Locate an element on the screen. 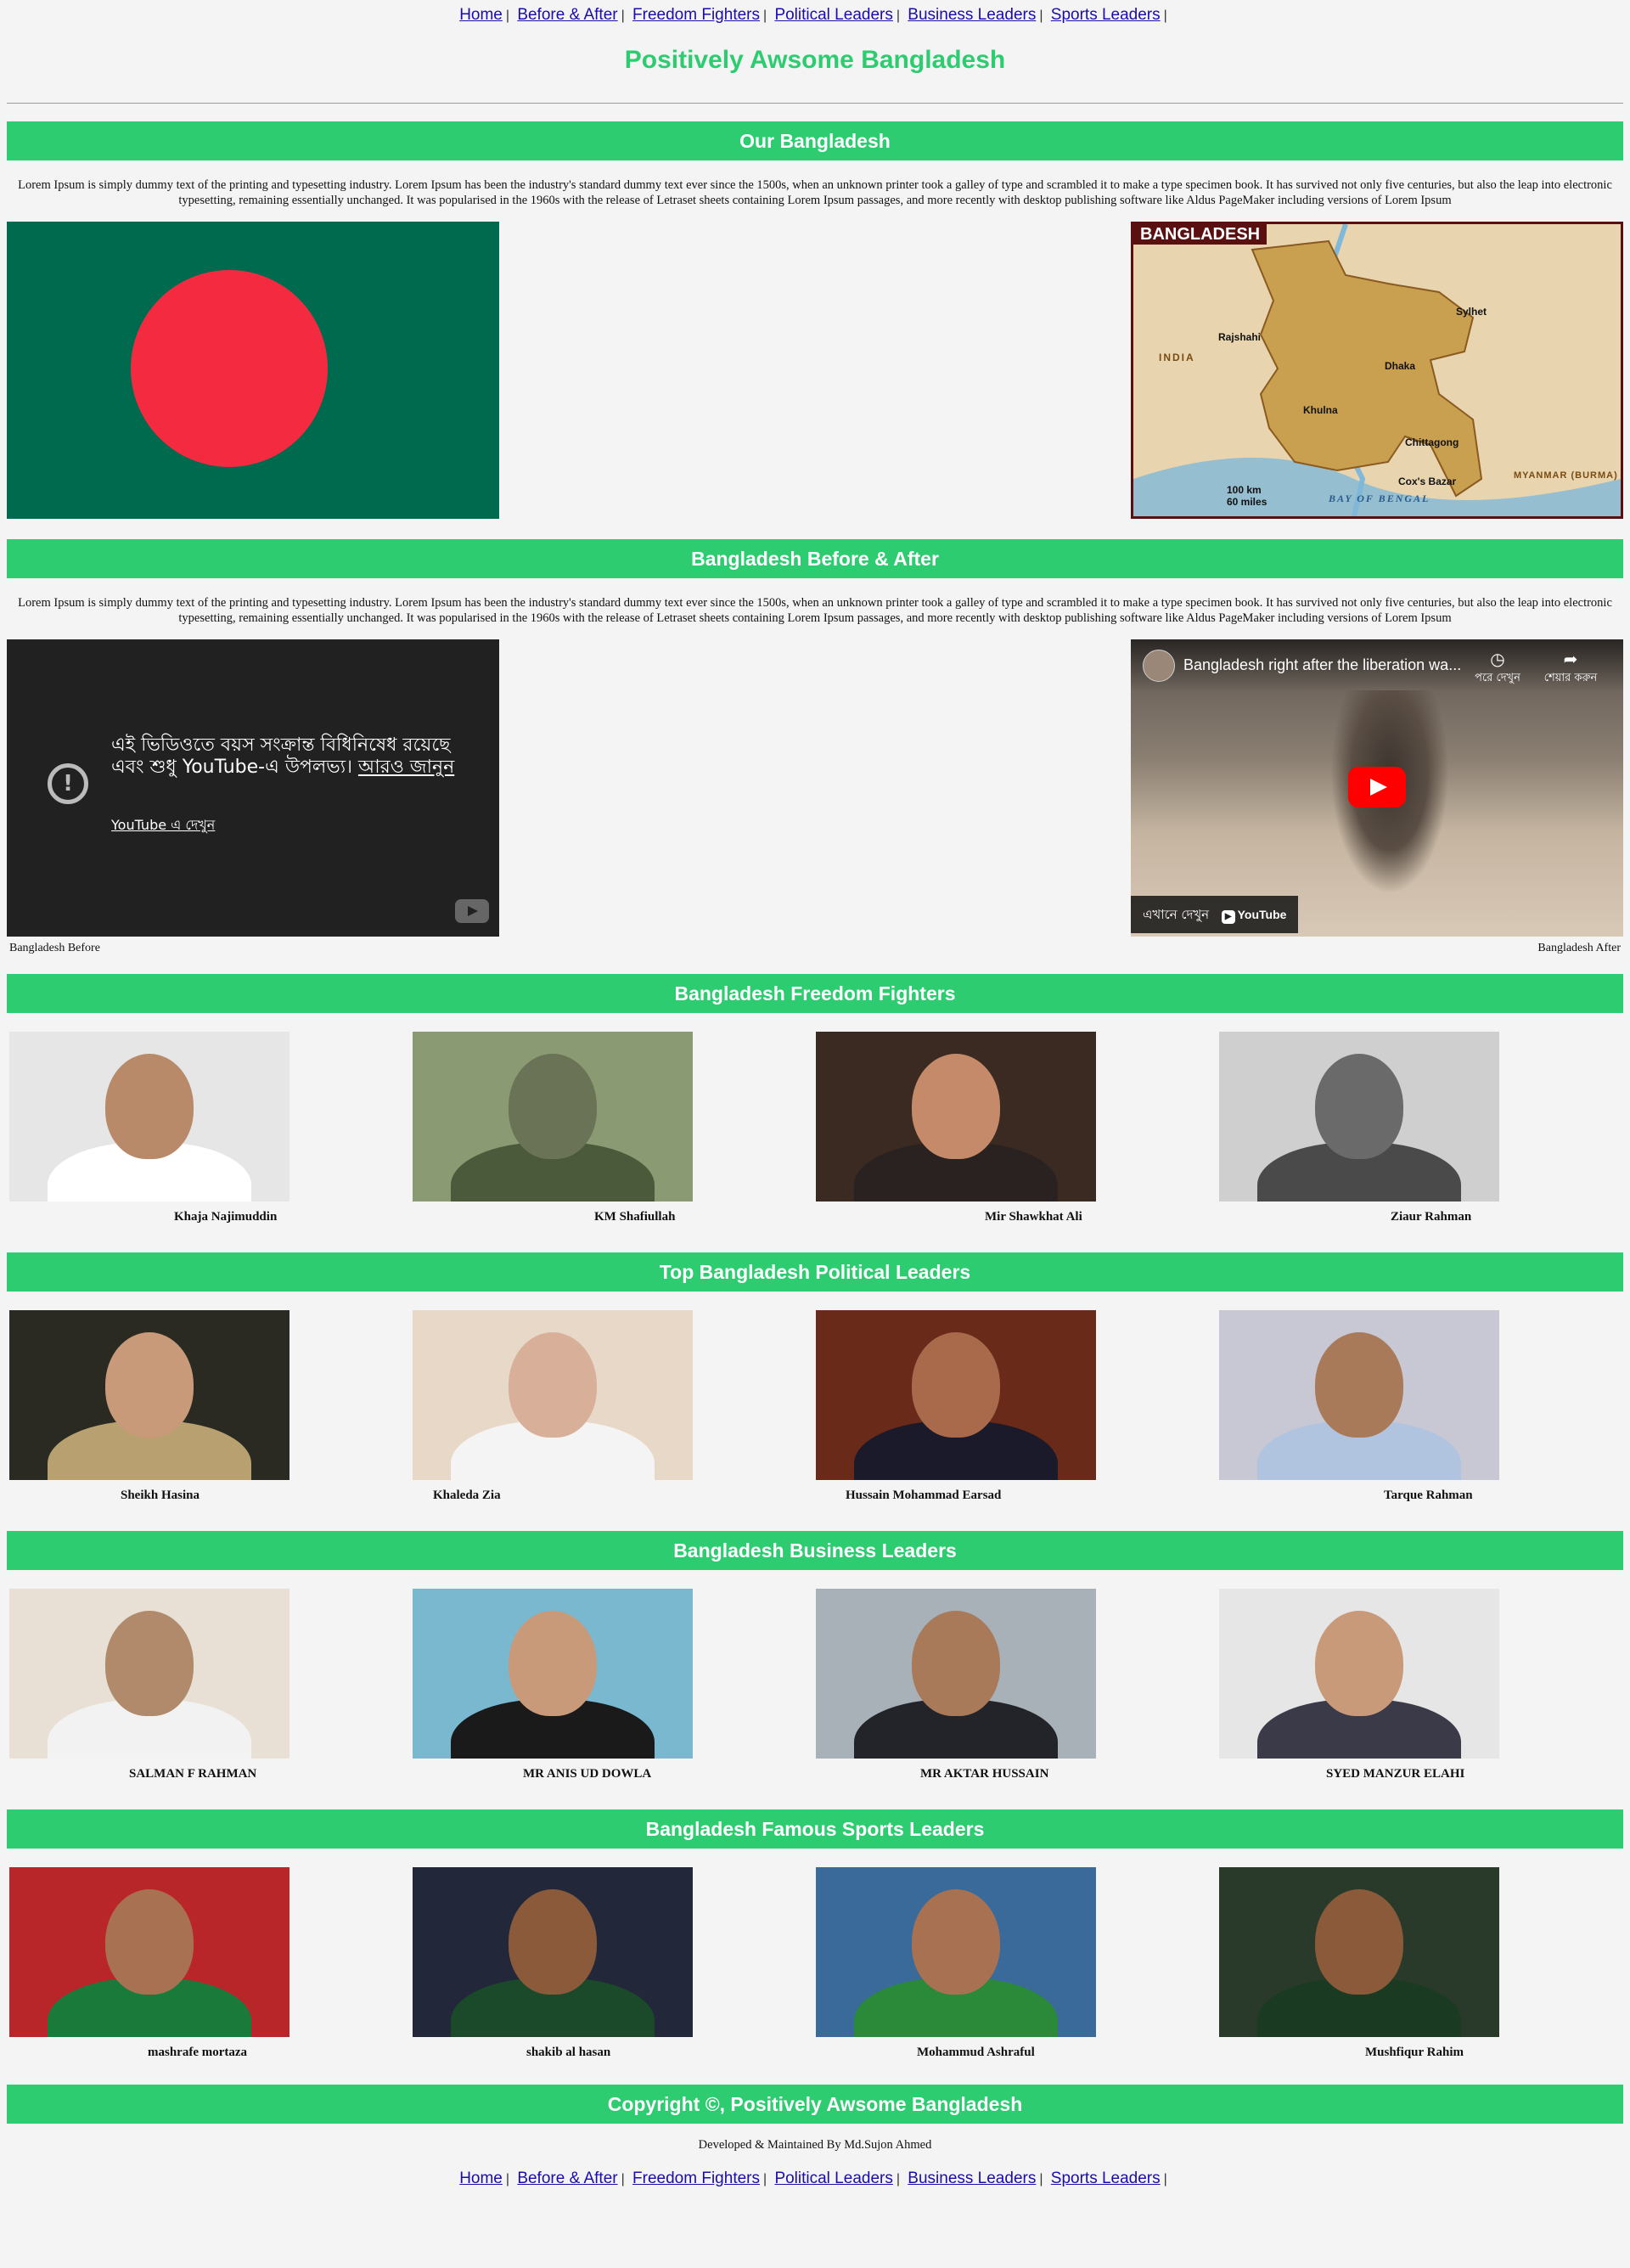 The height and width of the screenshot is (2268, 1630). person-card: Tarque Rahman is located at coordinates (1419, 1410).